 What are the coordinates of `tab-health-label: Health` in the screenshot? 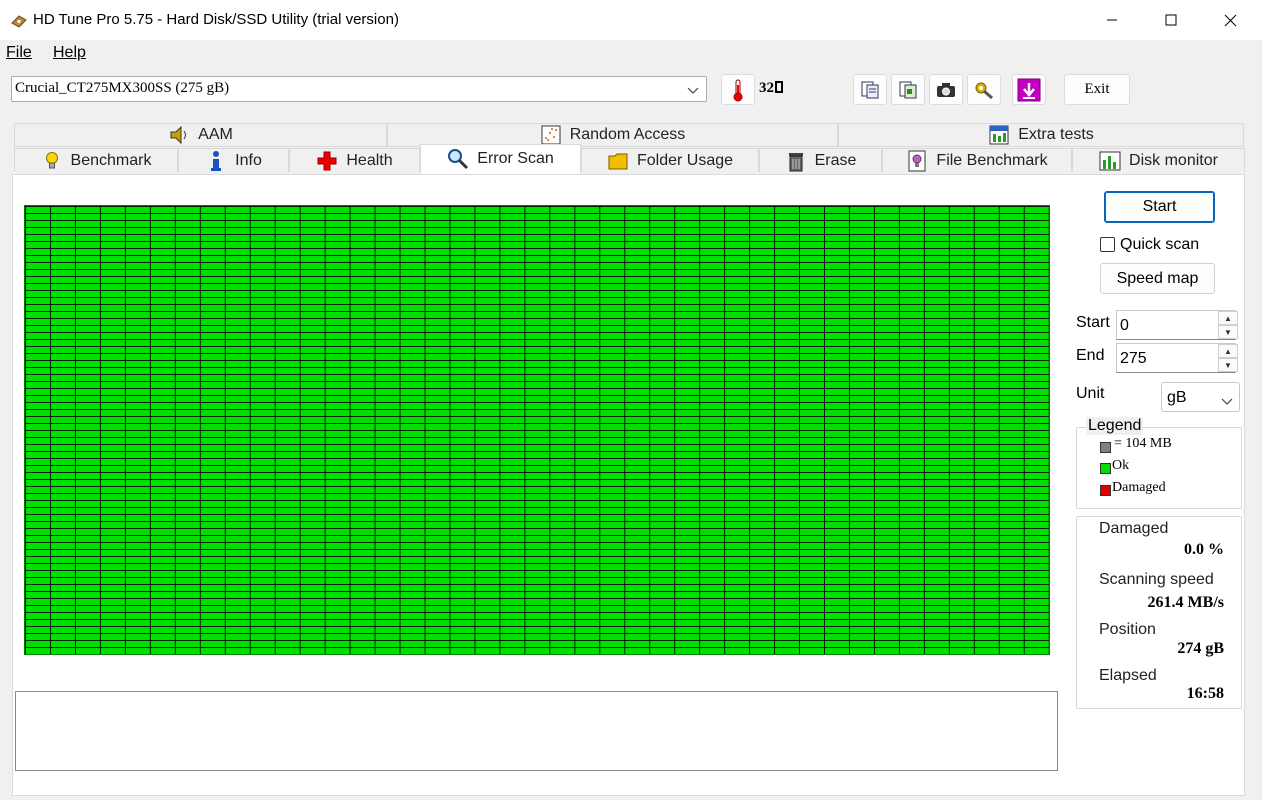 It's located at (369, 160).